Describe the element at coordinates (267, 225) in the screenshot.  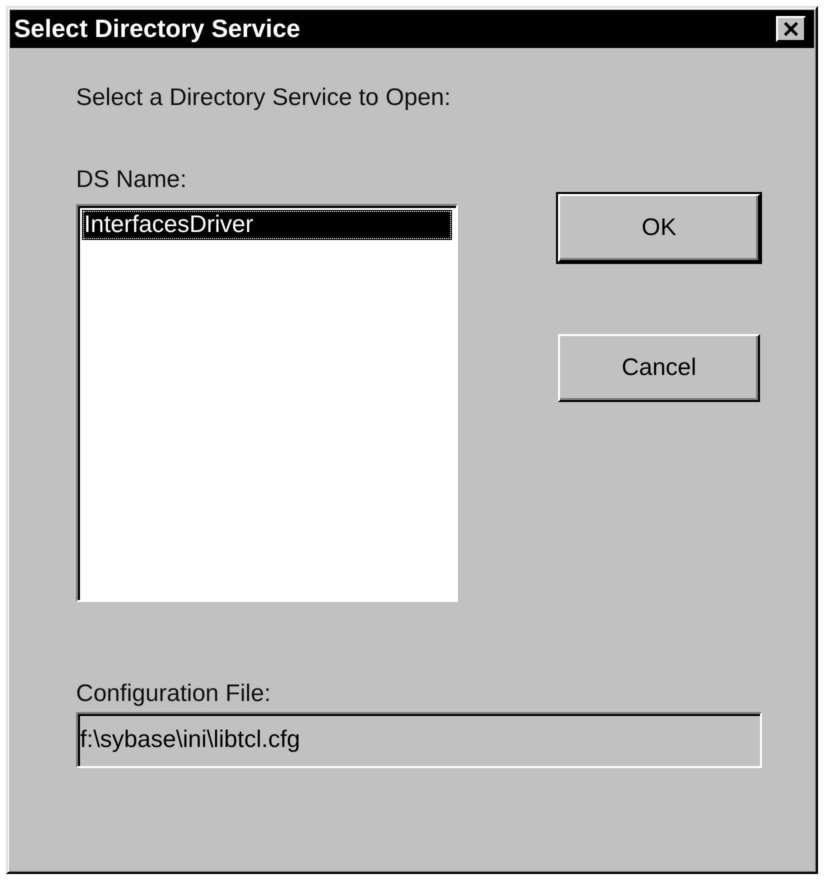
I see `list-item: InterfacesDriver` at that location.